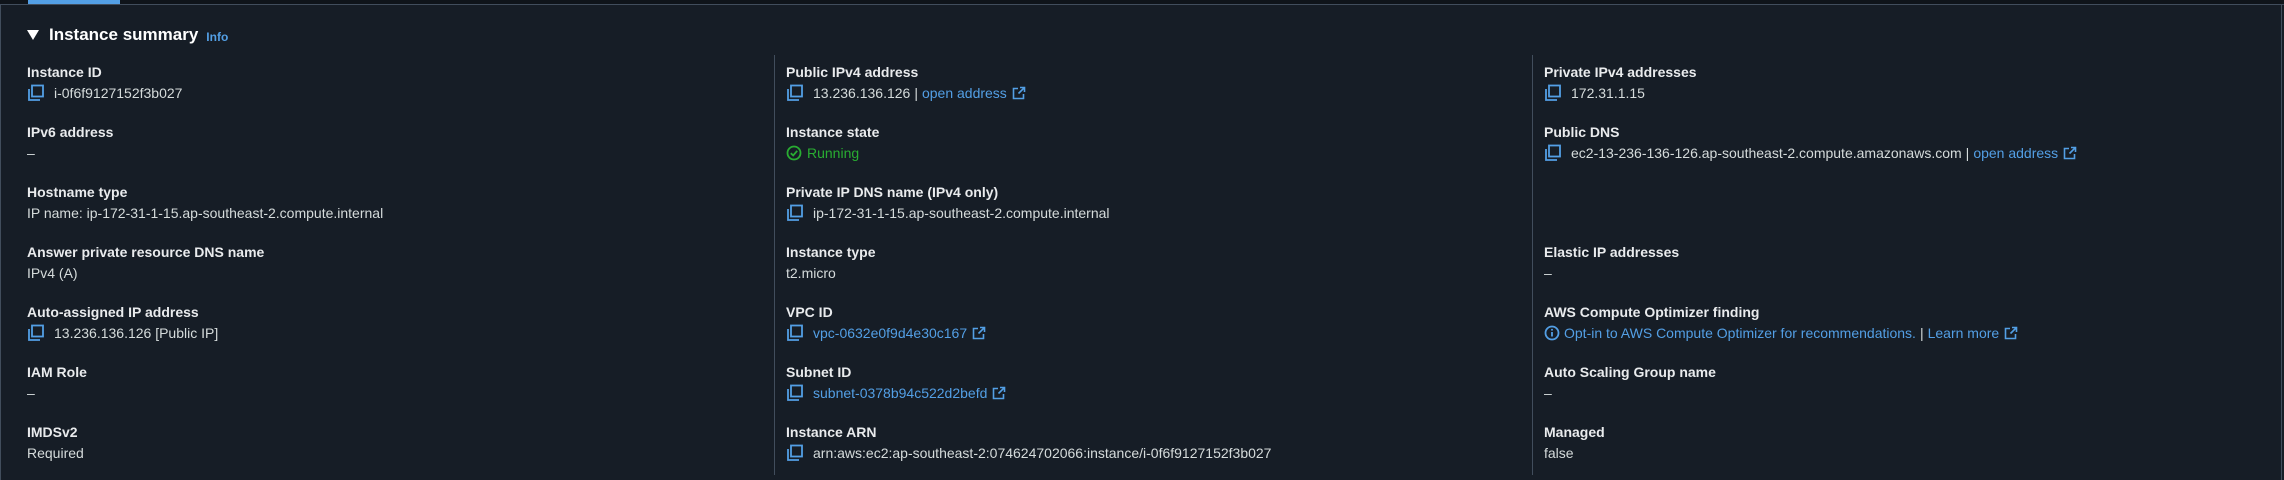 The image size is (2284, 480). I want to click on instance-type-field: Instance type t2.micro, so click(1156, 263).